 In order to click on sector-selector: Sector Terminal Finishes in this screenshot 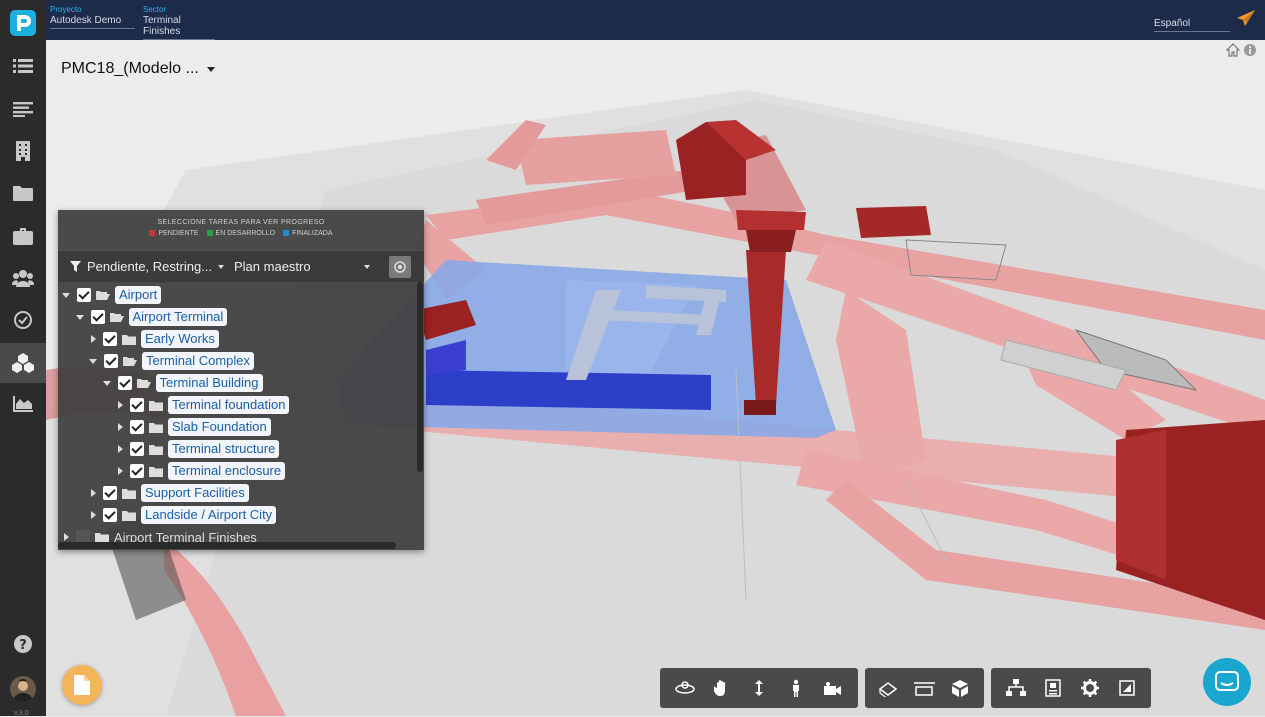, I will do `click(179, 22)`.